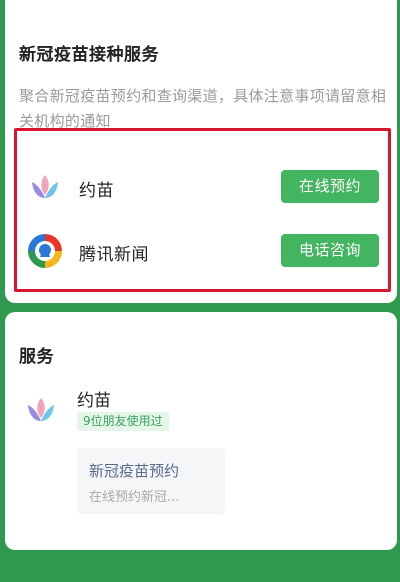 The height and width of the screenshot is (582, 400). What do you see at coordinates (96, 191) in the screenshot?
I see `provider-name: 约苗` at bounding box center [96, 191].